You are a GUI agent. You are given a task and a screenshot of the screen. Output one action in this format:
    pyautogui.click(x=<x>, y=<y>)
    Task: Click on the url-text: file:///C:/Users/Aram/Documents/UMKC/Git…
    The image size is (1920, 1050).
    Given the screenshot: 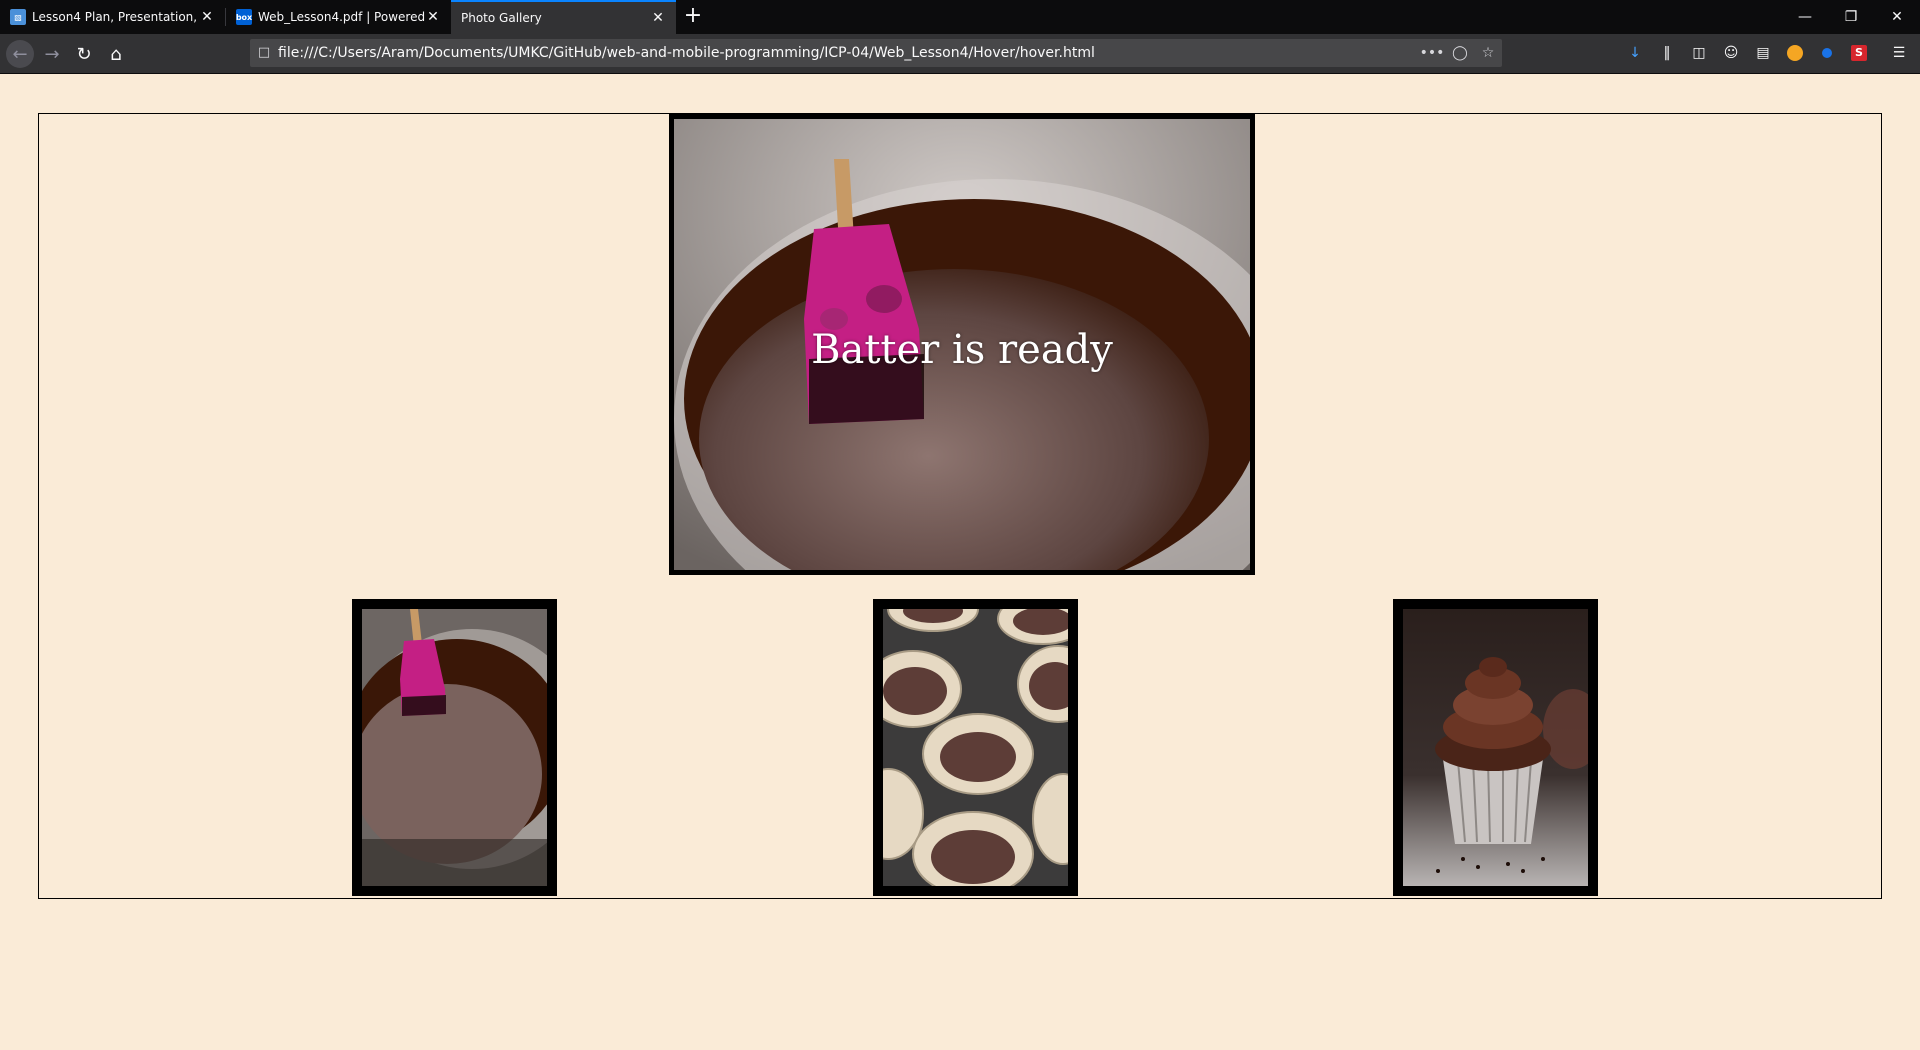 What is the action you would take?
    pyautogui.click(x=848, y=53)
    